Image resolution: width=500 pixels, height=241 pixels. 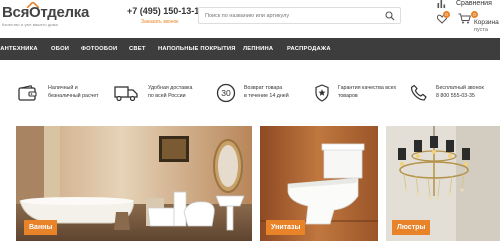 I want to click on phone-icon, so click(x=418, y=92).